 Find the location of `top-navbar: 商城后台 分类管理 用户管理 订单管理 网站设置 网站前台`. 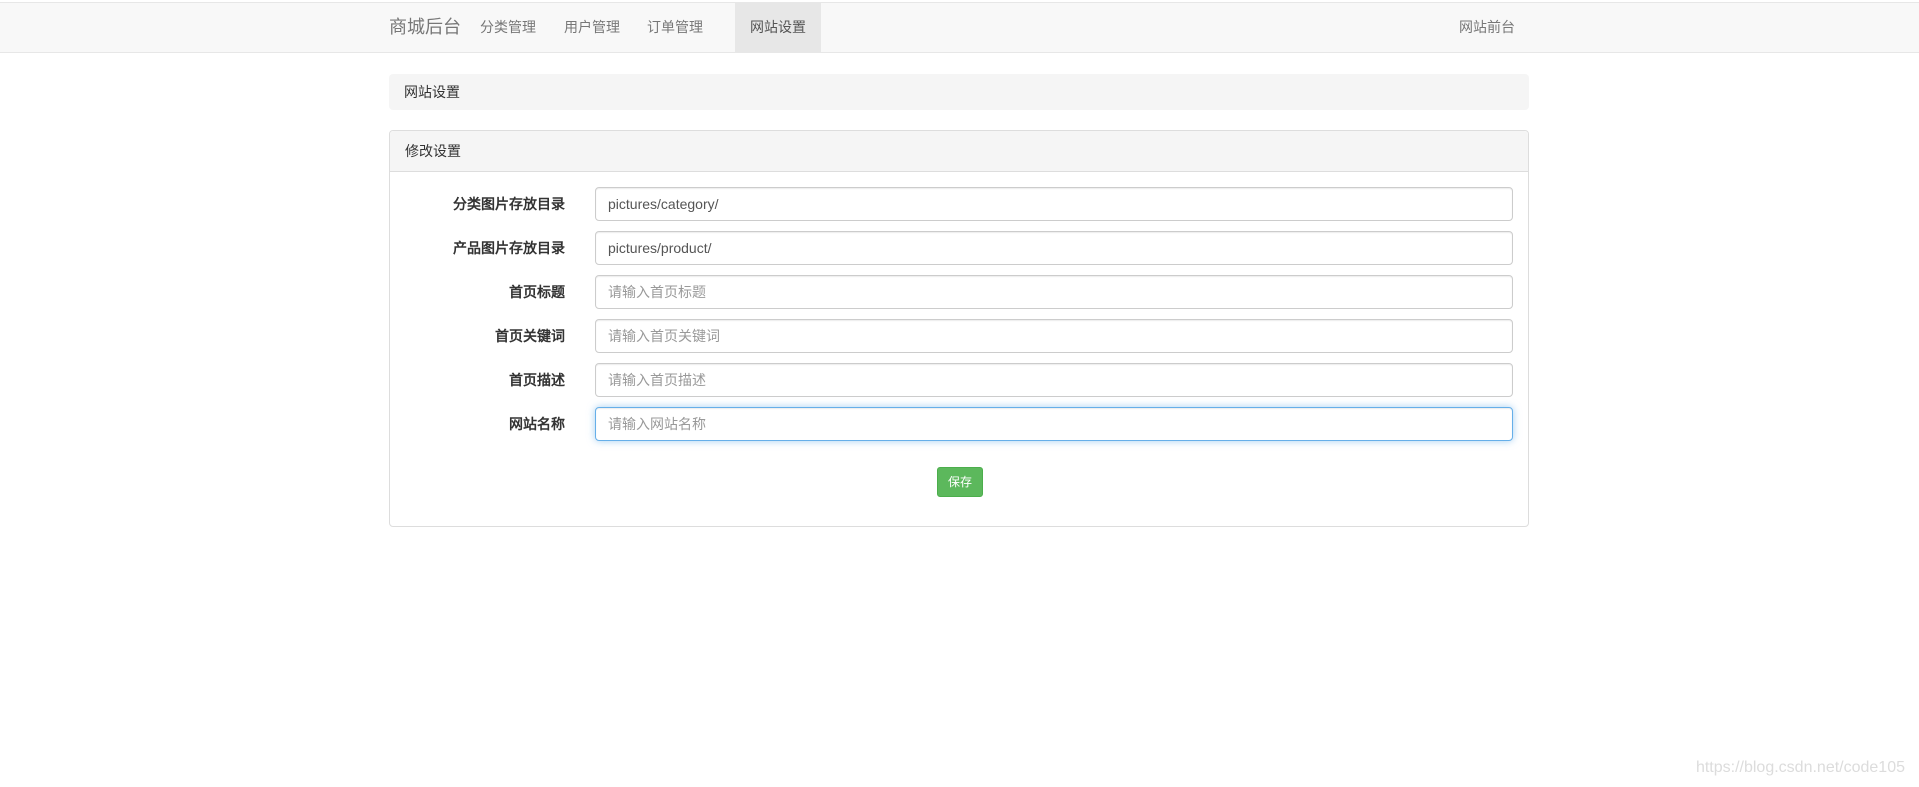

top-navbar: 商城后台 分类管理 用户管理 订单管理 网站设置 网站前台 is located at coordinates (959, 27).